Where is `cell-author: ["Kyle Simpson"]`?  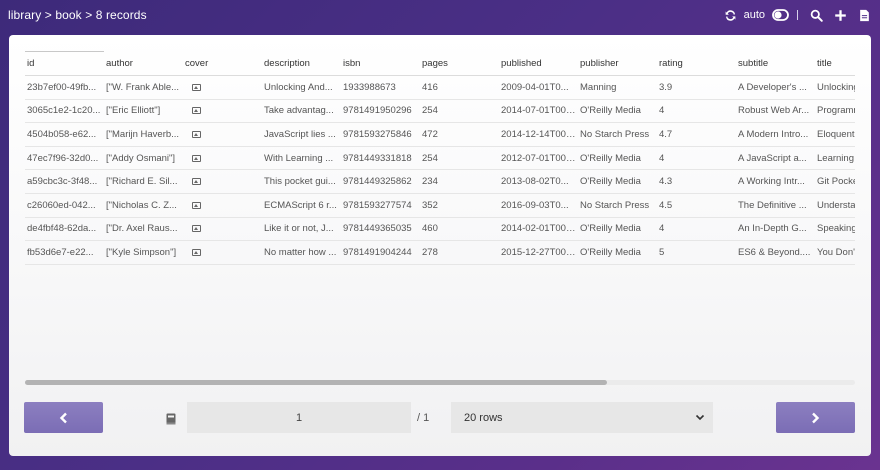 cell-author: ["Kyle Simpson"] is located at coordinates (143, 252).